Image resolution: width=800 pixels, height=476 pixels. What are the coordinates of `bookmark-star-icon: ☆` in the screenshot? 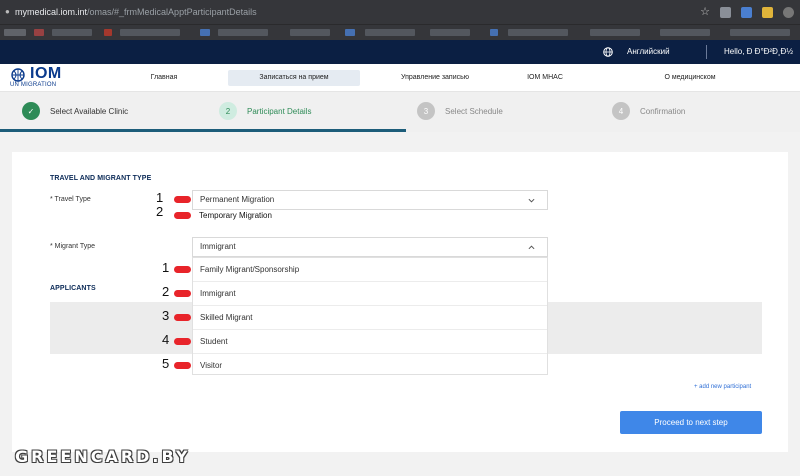 It's located at (705, 12).